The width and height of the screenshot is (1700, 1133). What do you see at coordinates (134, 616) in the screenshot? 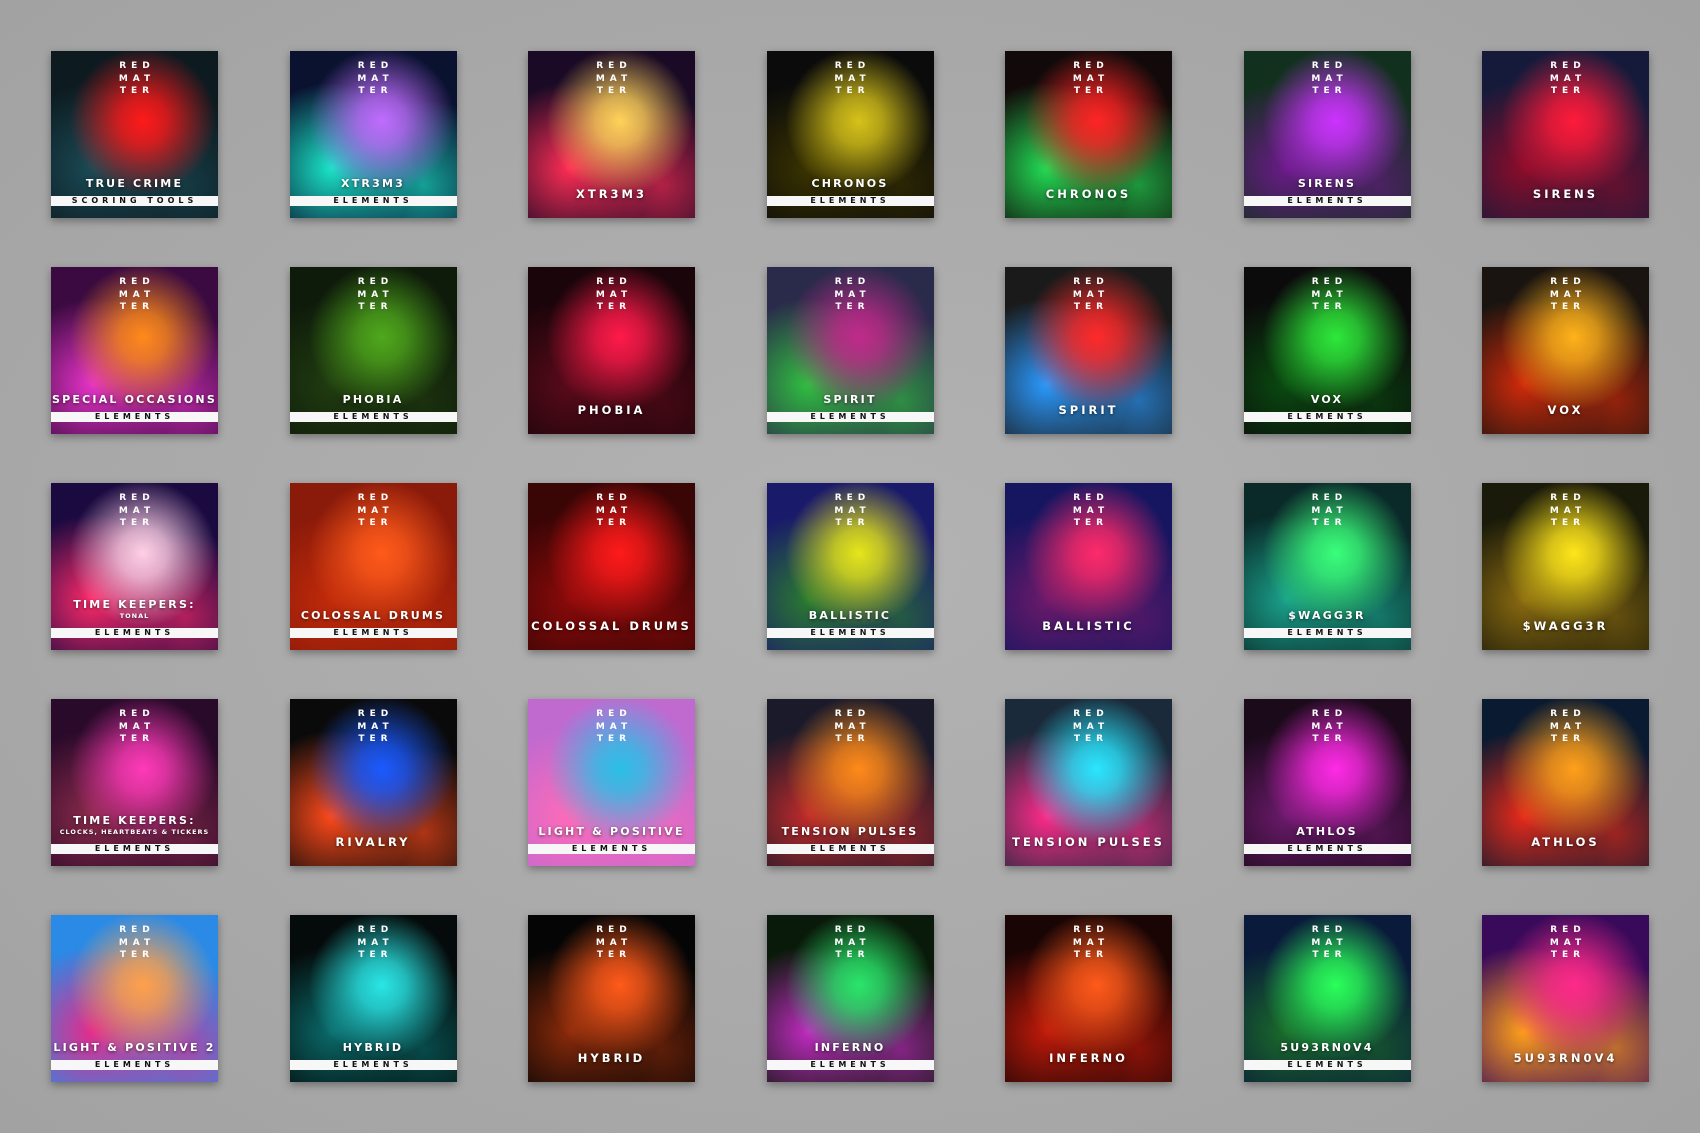
I see `cover-subtitle: TONAL` at bounding box center [134, 616].